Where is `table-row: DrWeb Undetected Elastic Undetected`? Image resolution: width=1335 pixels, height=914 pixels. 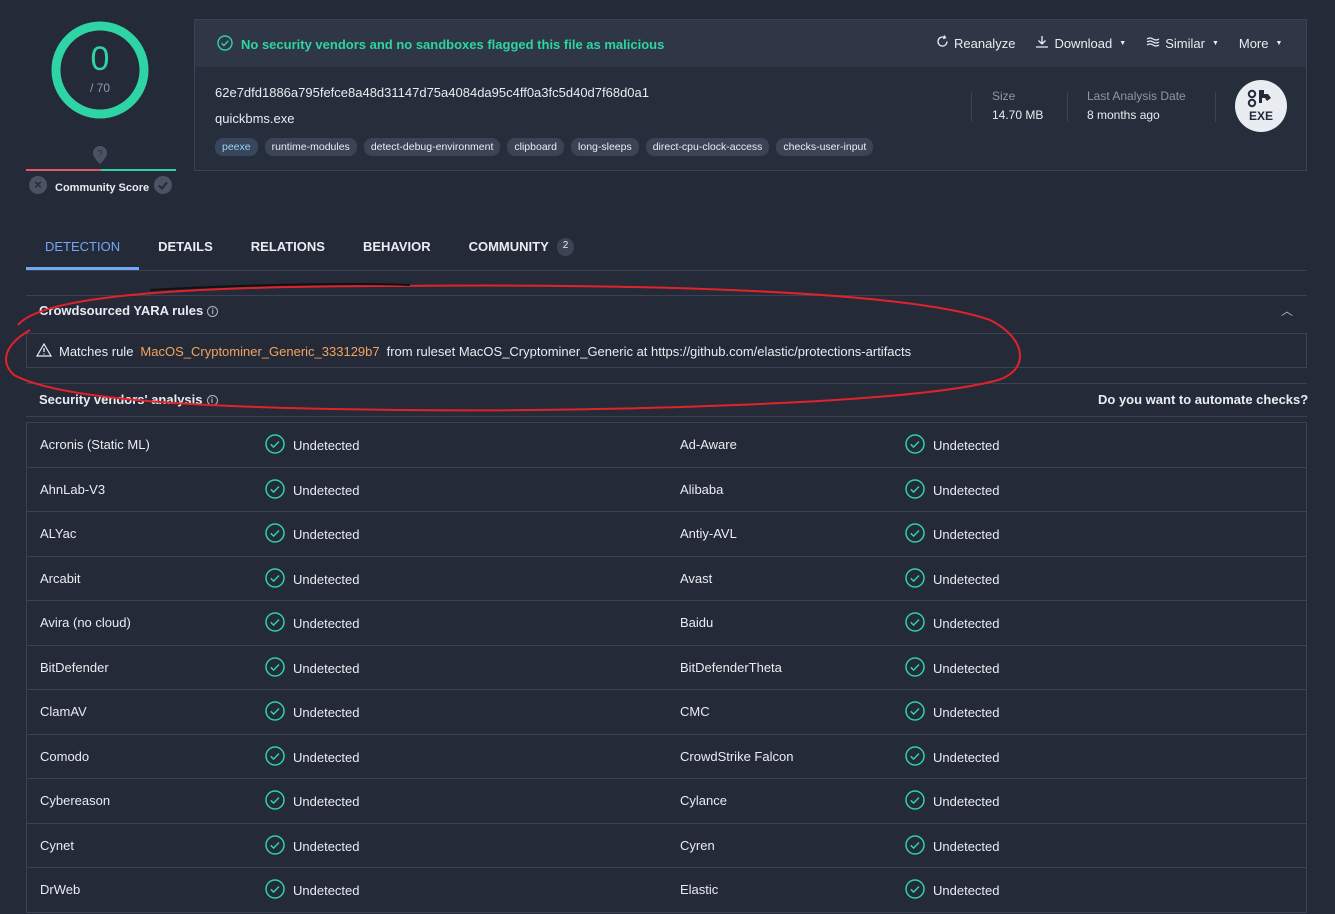
table-row: DrWeb Undetected Elastic Undetected is located at coordinates (666, 890).